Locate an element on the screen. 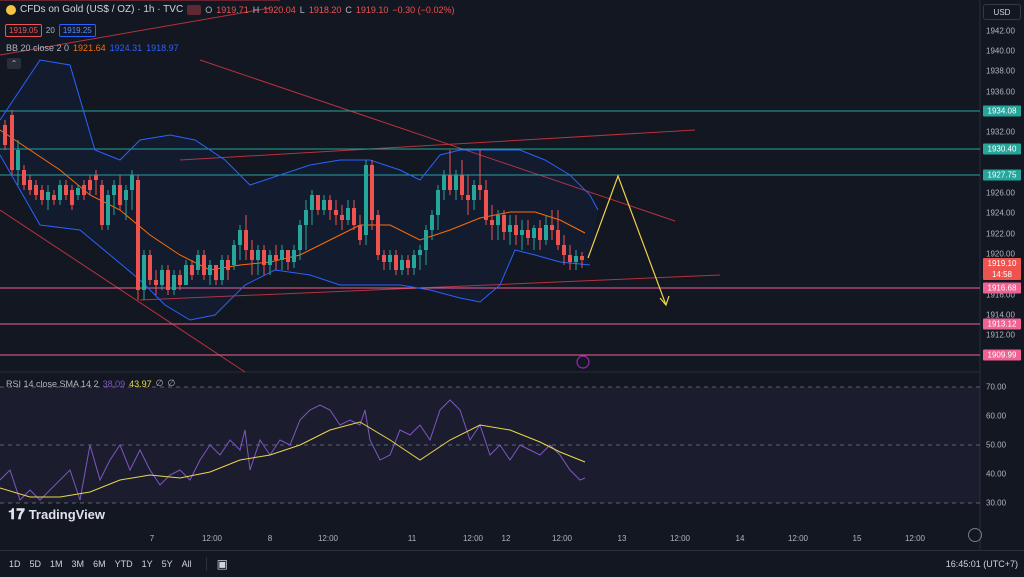 The image size is (1024, 577). rsi-tick: 50.00 is located at coordinates (996, 445).